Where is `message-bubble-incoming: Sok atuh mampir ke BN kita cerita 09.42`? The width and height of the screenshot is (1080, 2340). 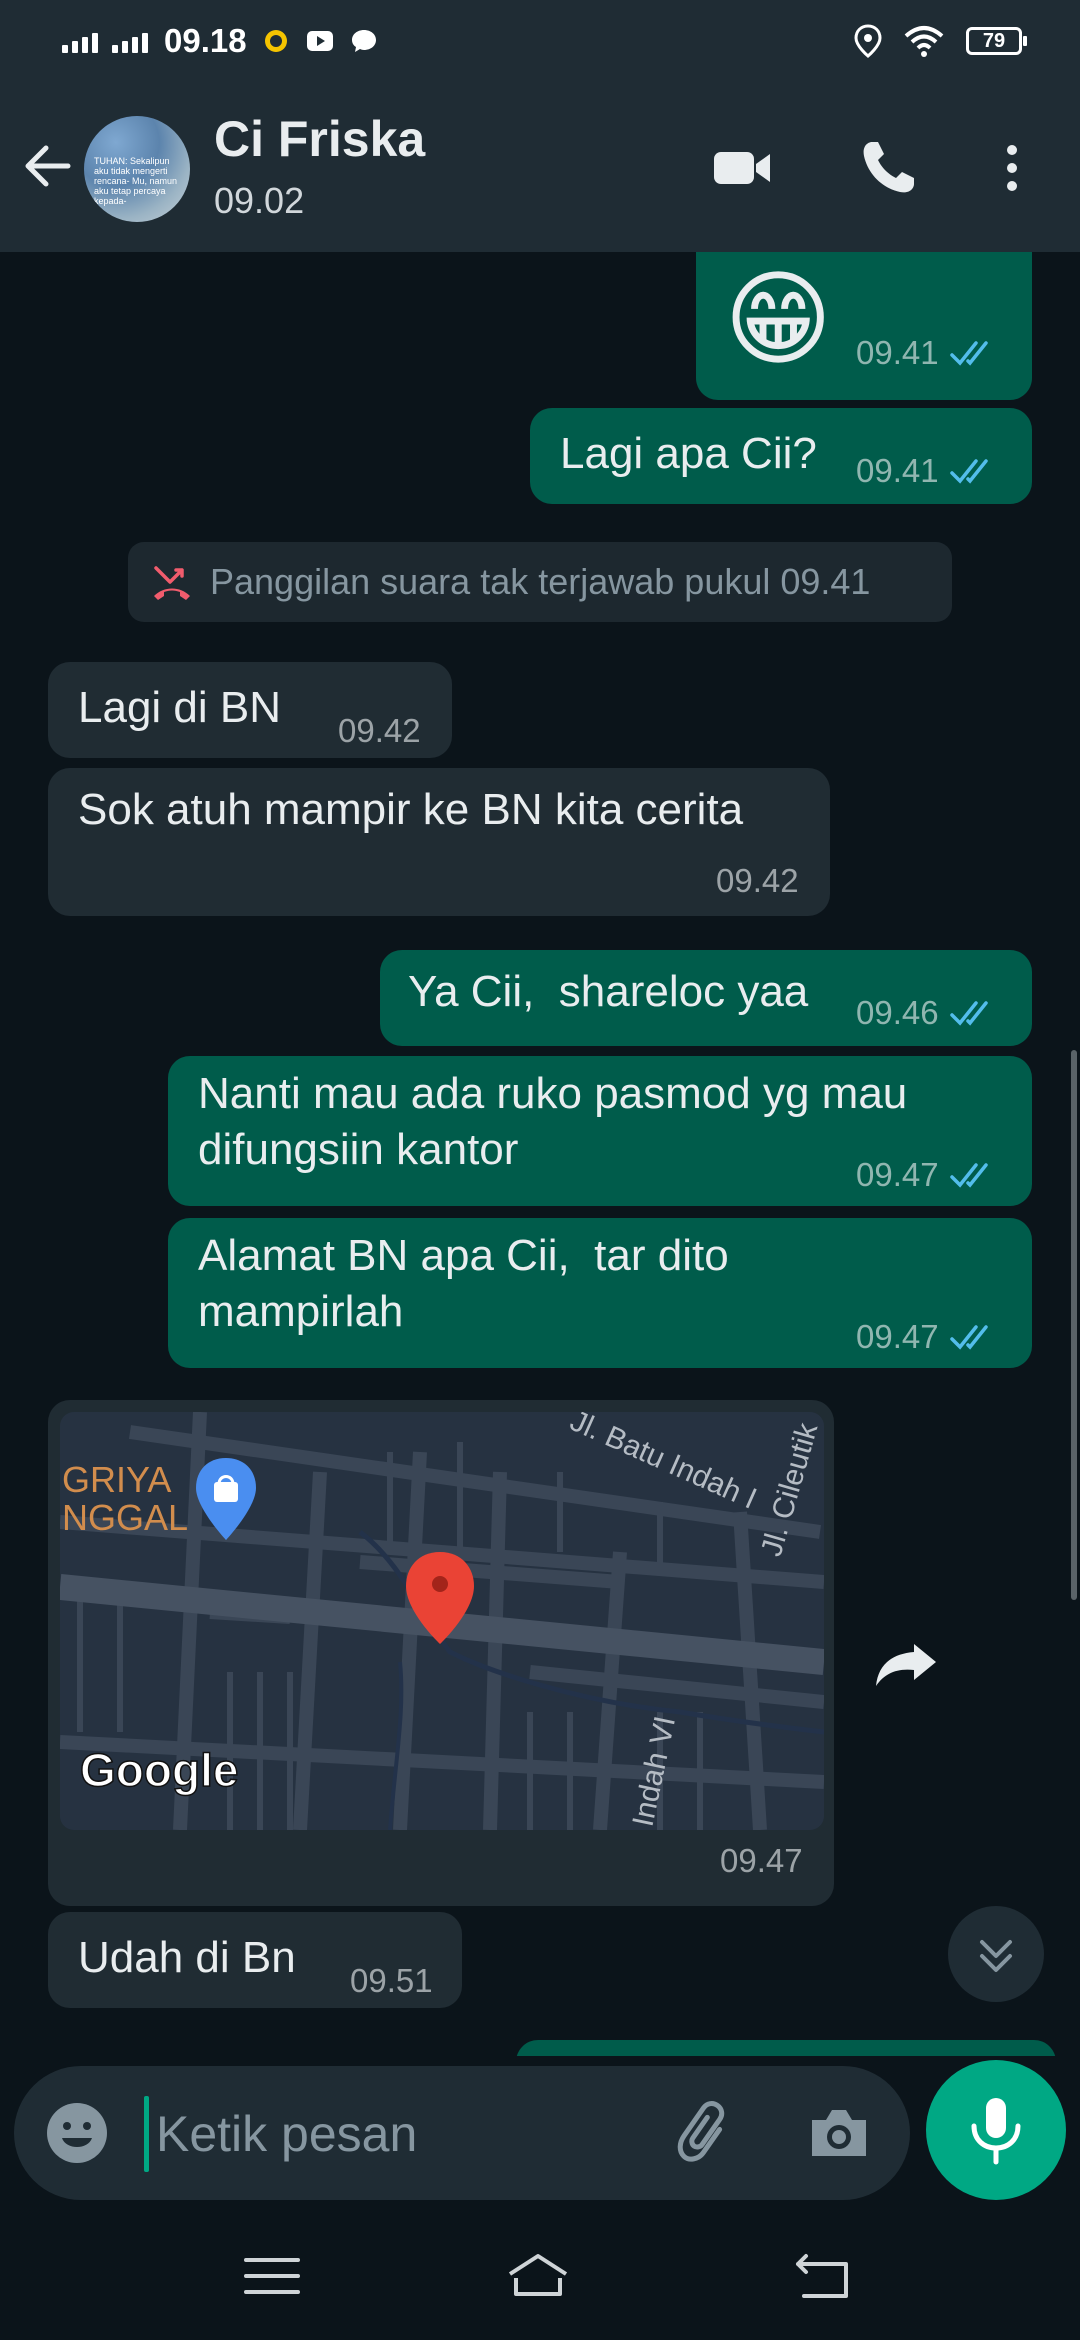 message-bubble-incoming: Sok atuh mampir ke BN kita cerita 09.42 is located at coordinates (439, 842).